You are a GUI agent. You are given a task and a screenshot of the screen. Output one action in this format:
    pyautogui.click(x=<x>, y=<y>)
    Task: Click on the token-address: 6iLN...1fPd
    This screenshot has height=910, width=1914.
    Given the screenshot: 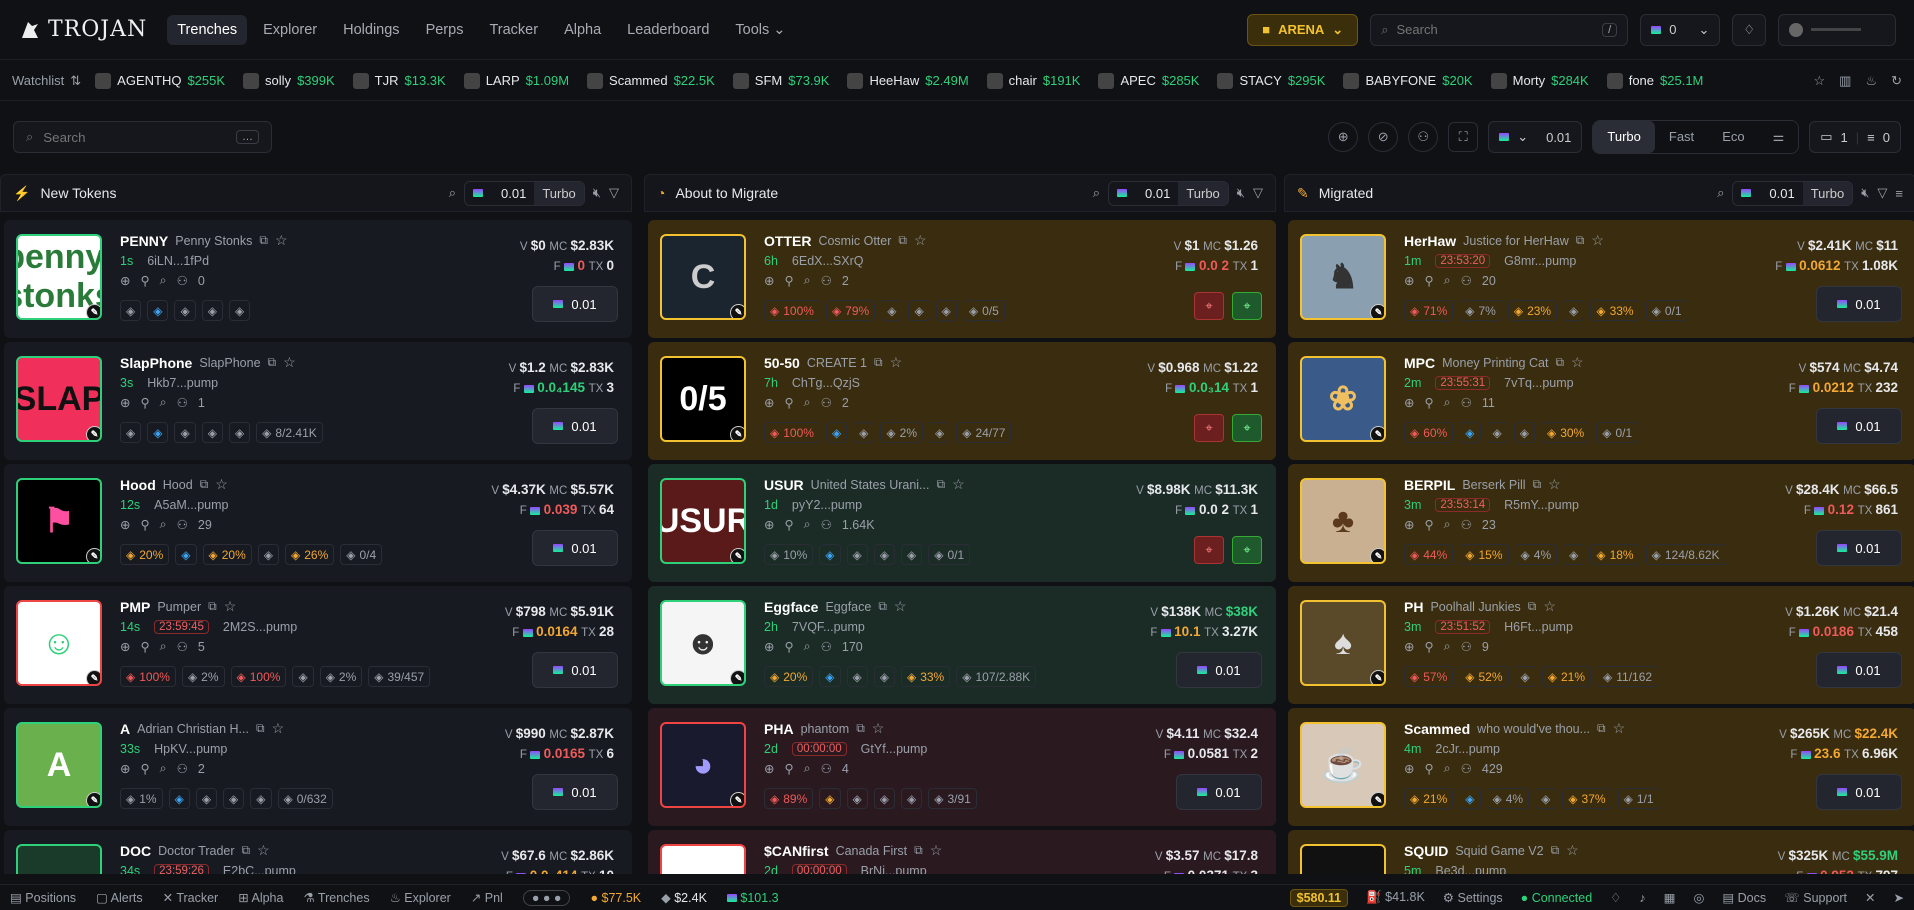 What is the action you would take?
    pyautogui.click(x=178, y=261)
    